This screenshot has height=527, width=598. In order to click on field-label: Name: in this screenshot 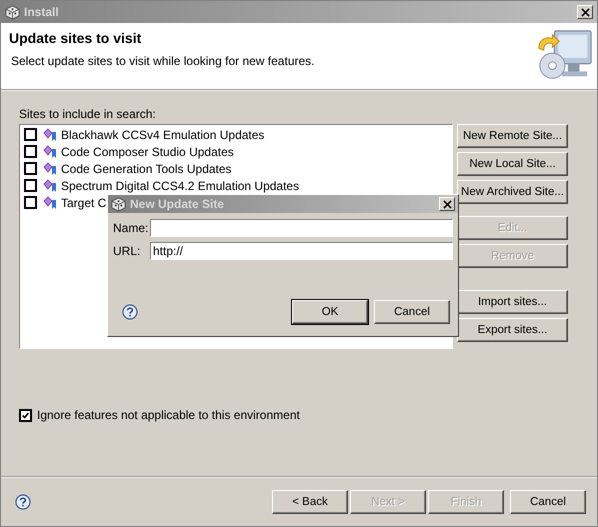, I will do `click(131, 228)`.